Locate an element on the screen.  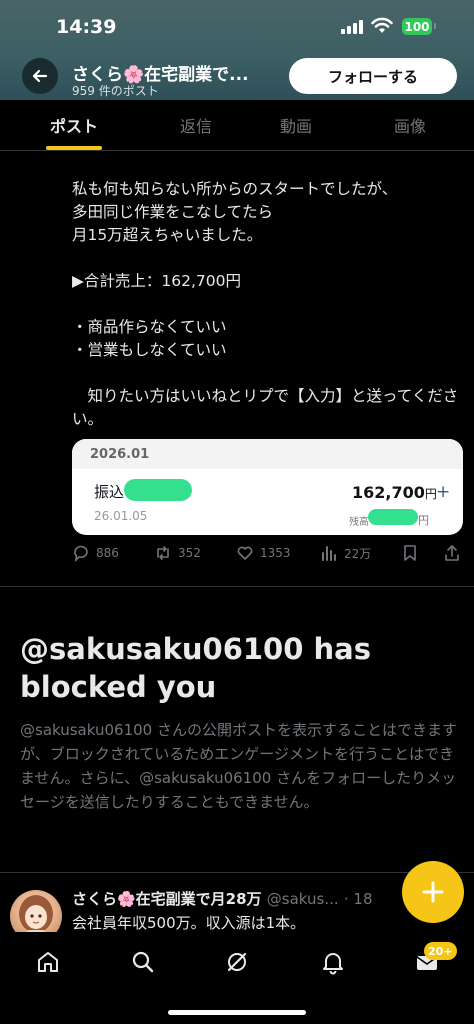
plus-icon is located at coordinates (433, 892).